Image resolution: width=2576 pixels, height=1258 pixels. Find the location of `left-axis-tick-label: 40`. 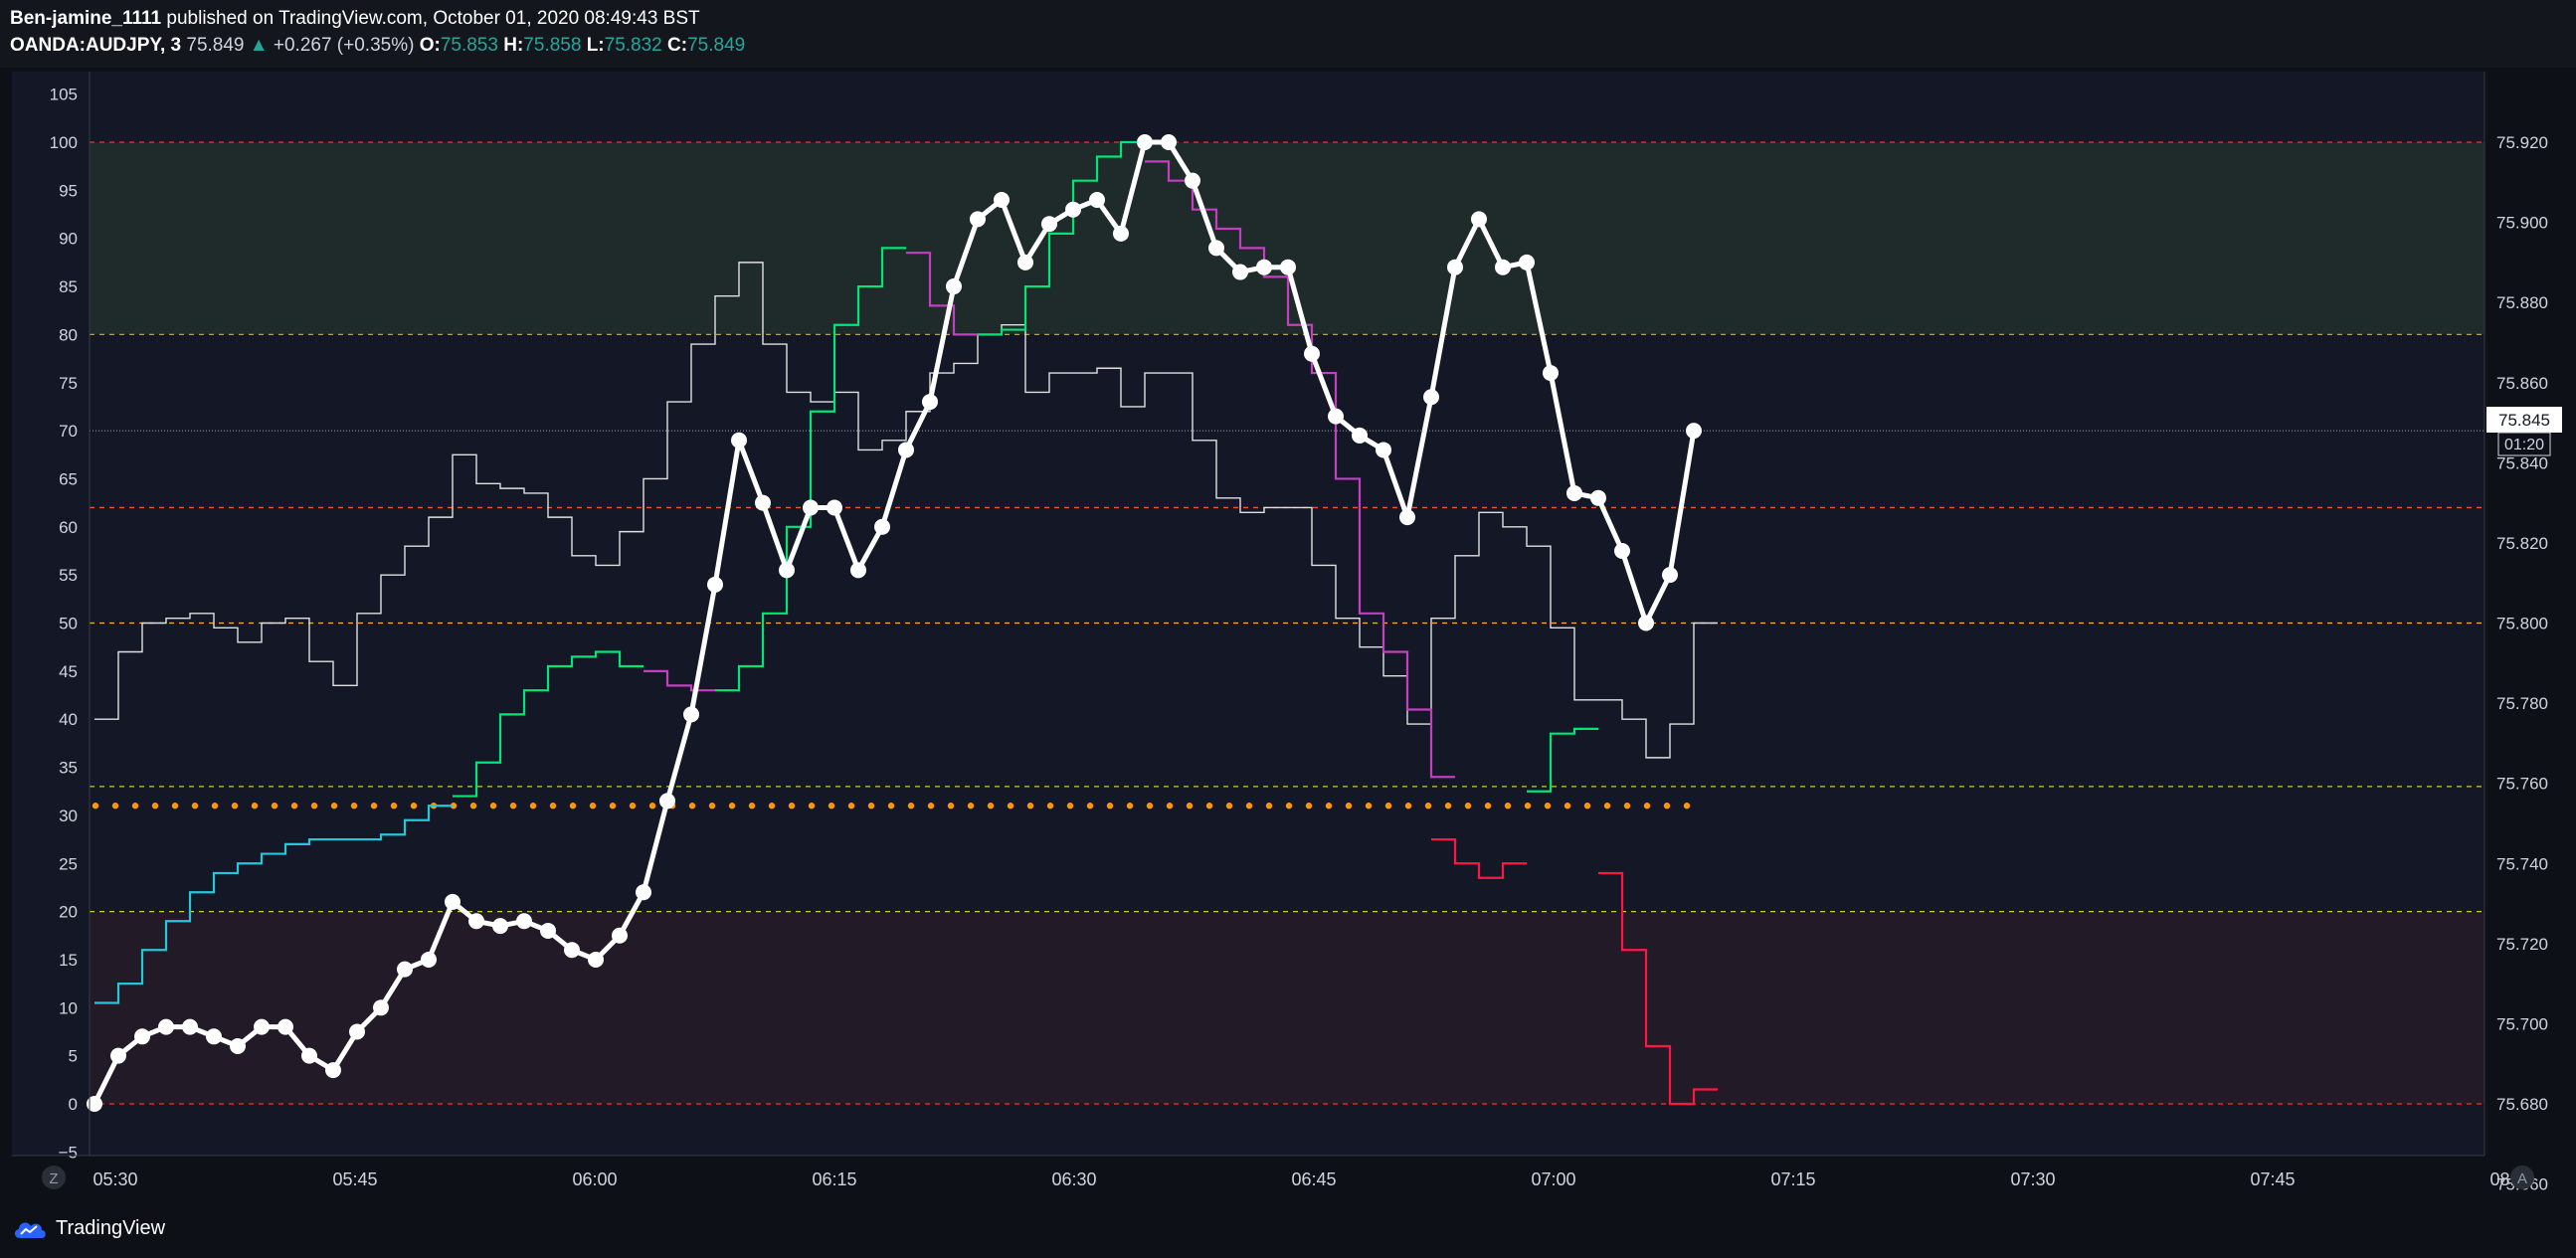

left-axis-tick-label: 40 is located at coordinates (68, 719).